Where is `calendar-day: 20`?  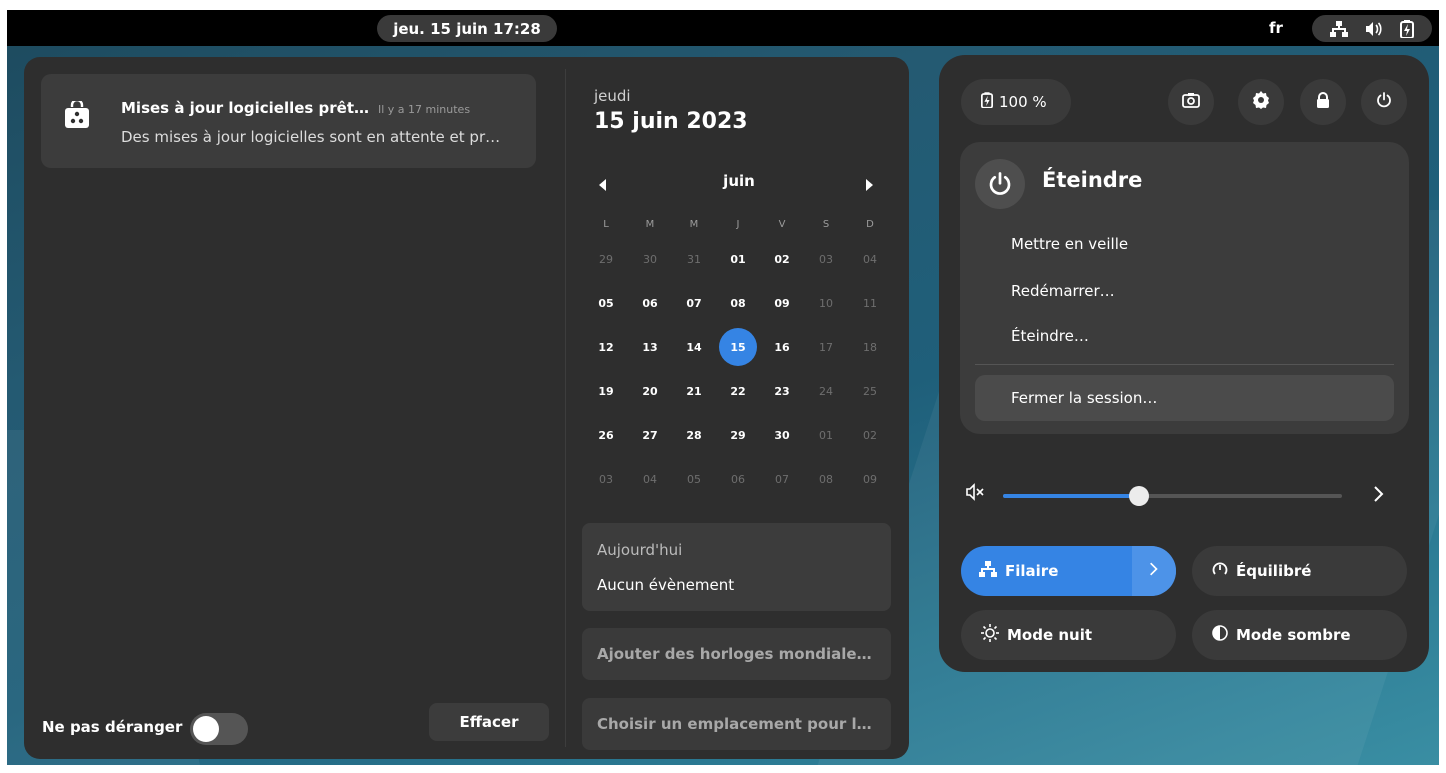 calendar-day: 20 is located at coordinates (650, 391).